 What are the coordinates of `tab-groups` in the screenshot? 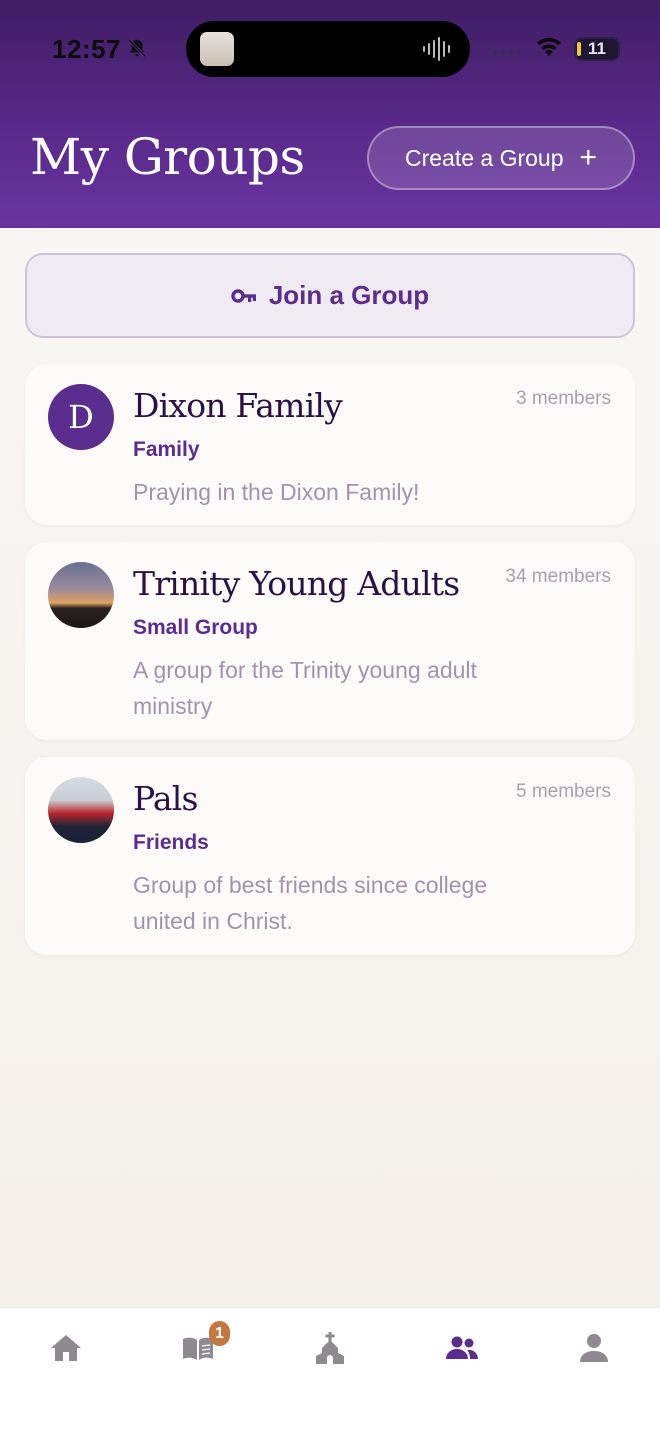 It's located at (462, 1348).